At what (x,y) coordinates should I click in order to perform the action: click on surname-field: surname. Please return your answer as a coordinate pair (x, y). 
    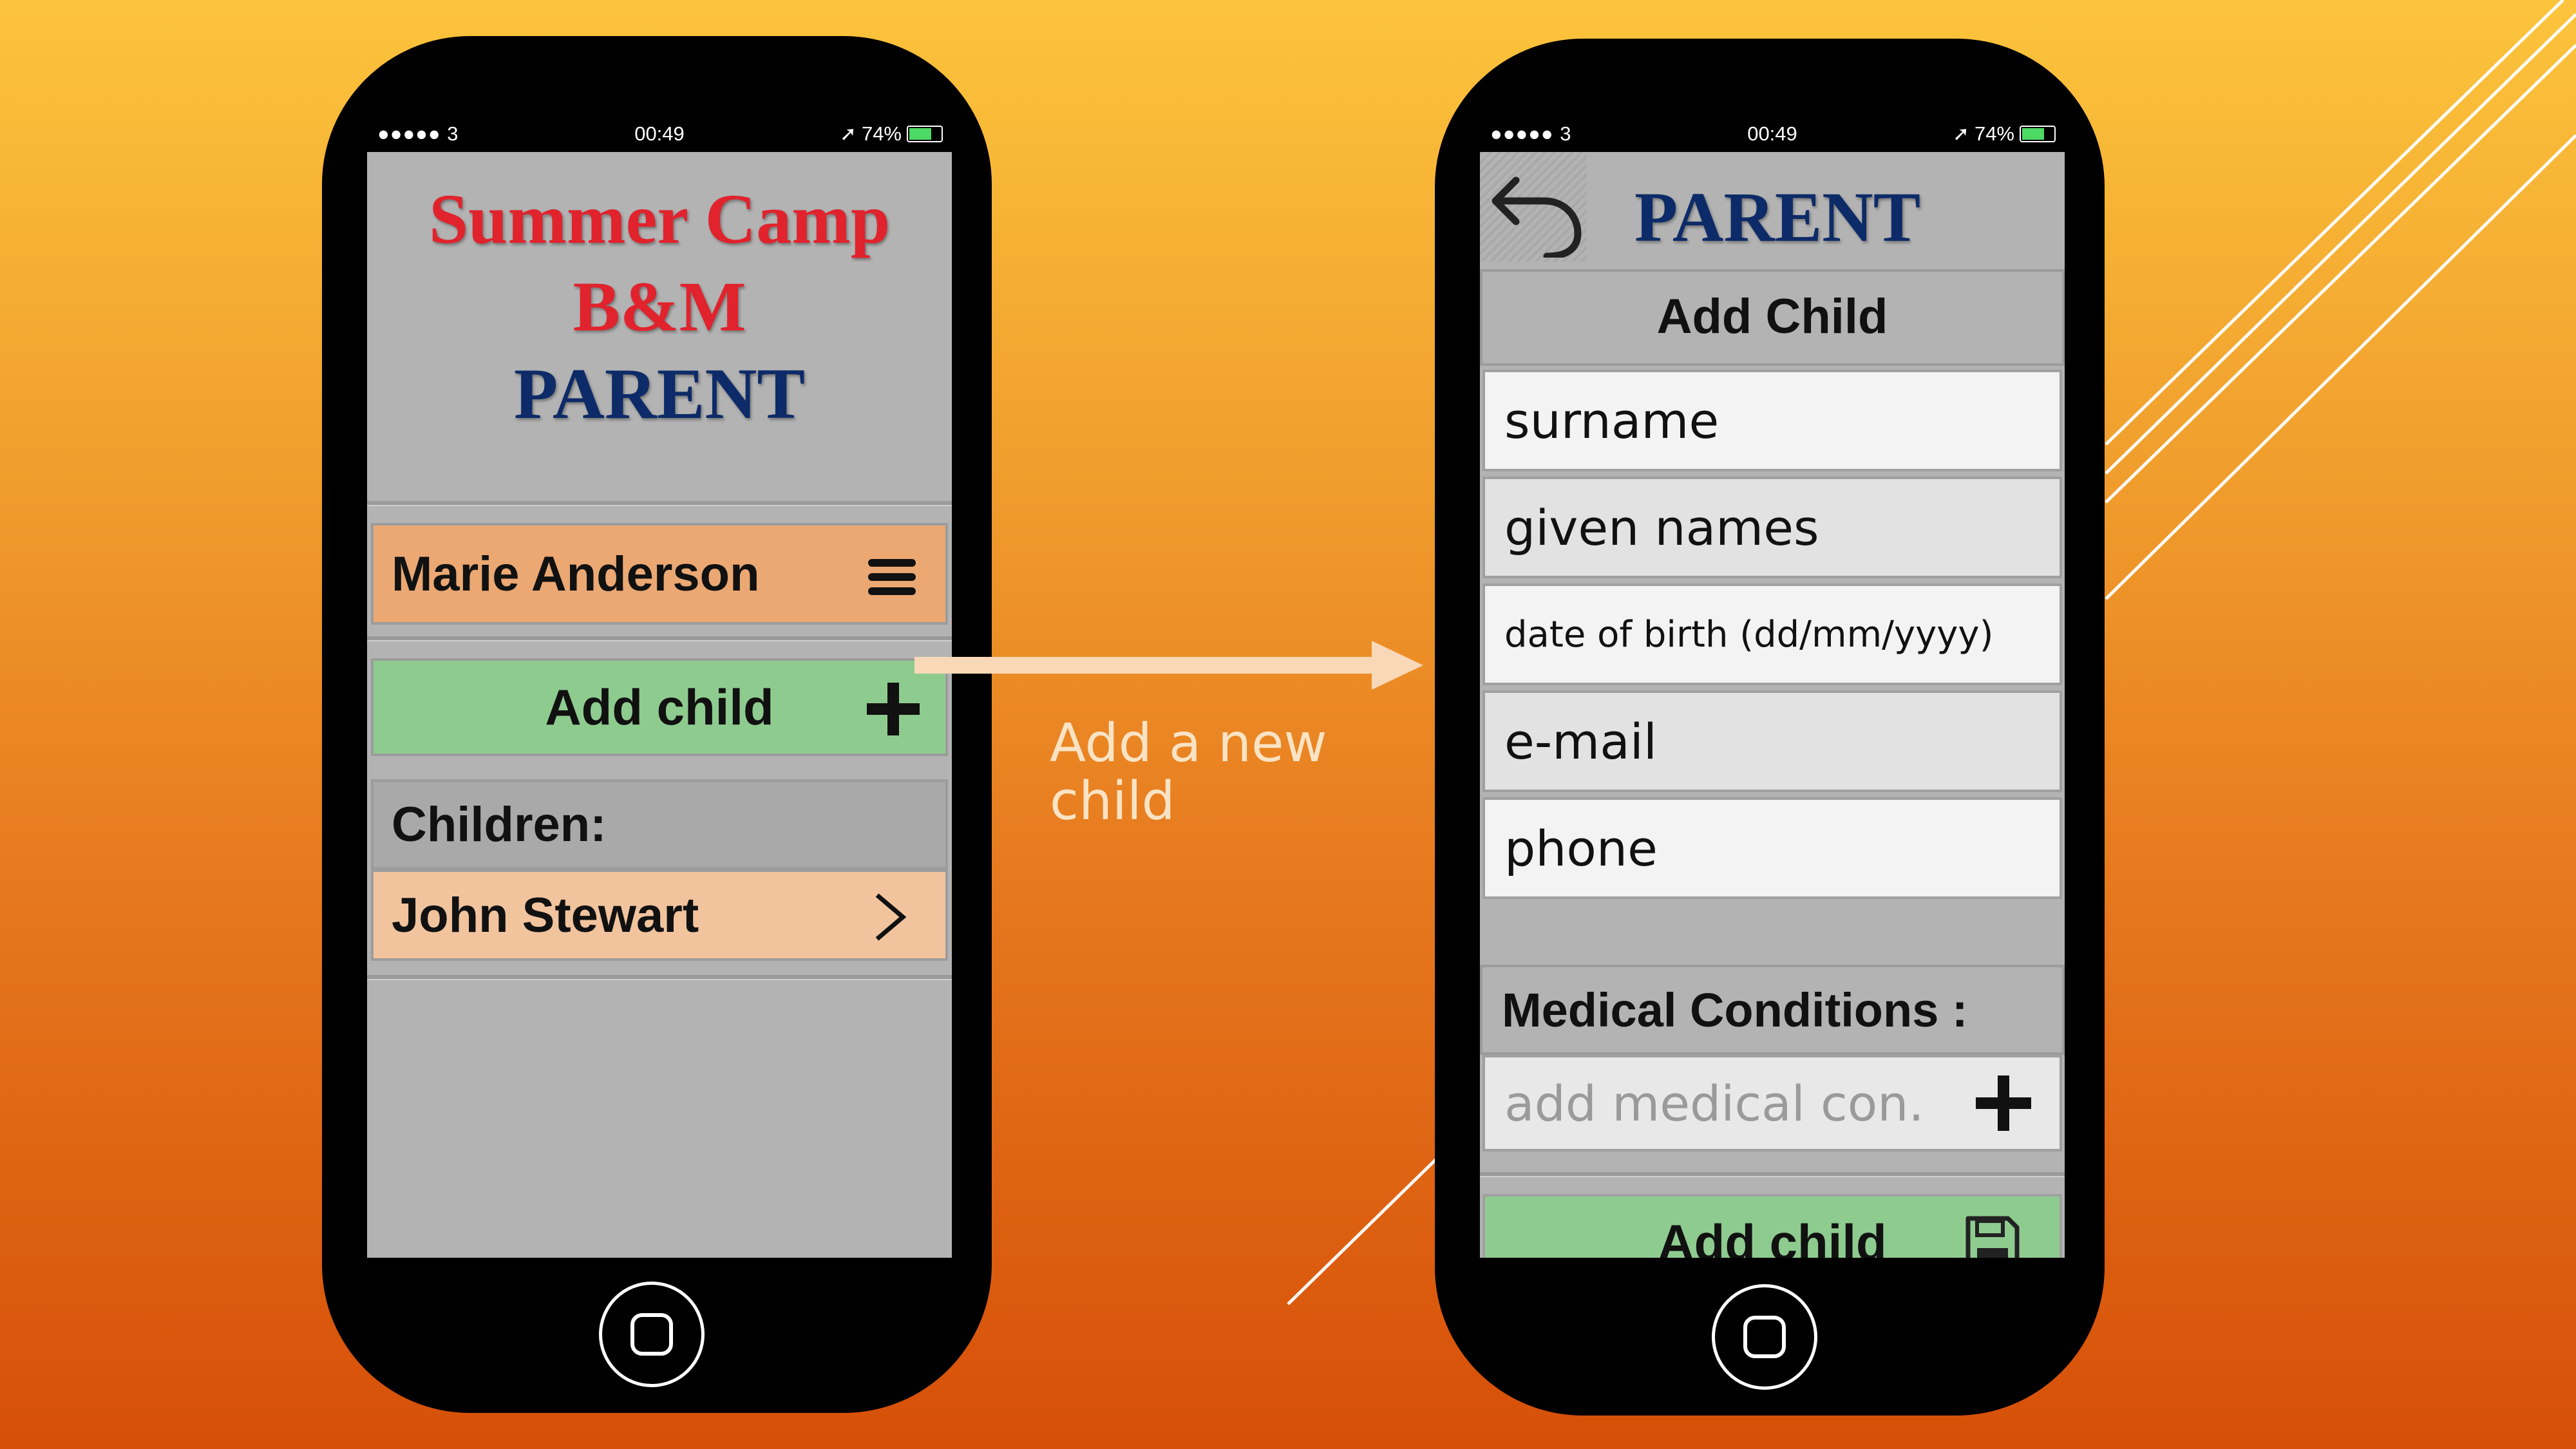
    Looking at the image, I should click on (1772, 420).